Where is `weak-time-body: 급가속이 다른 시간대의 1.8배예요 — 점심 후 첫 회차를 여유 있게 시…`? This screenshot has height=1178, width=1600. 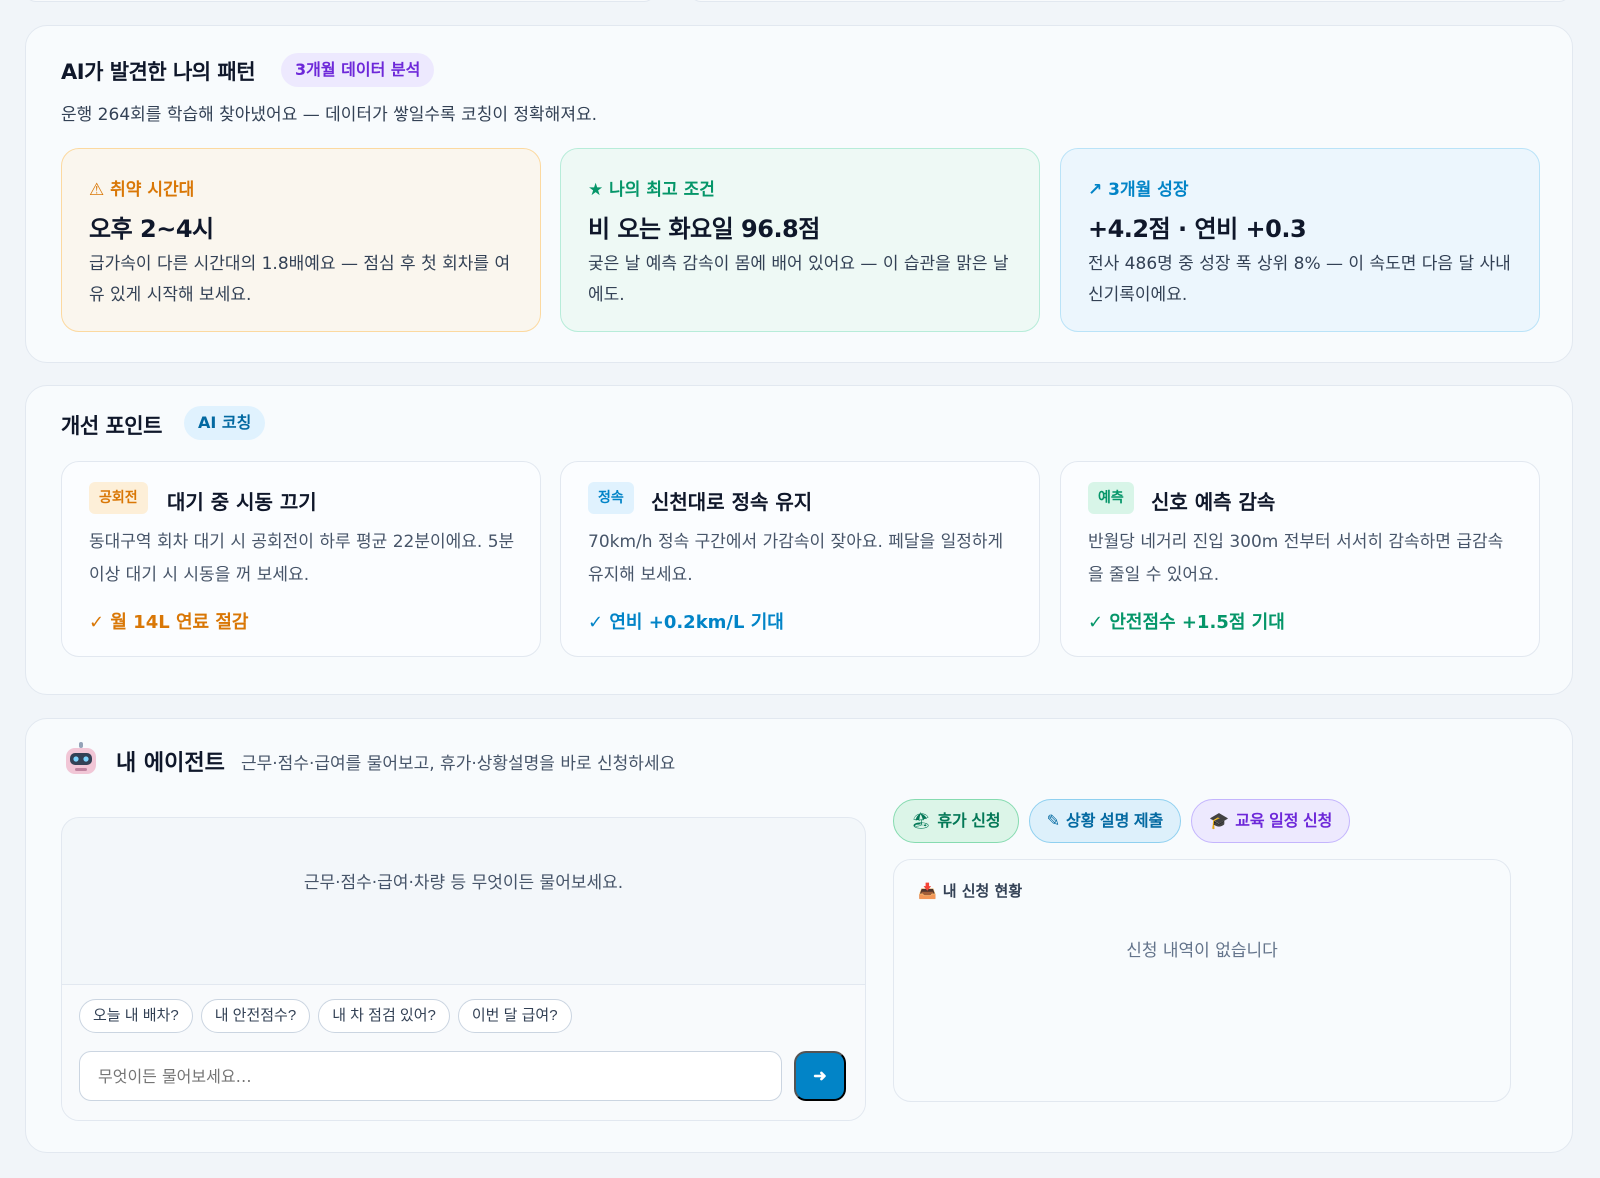 weak-time-body: 급가속이 다른 시간대의 1.8배예요 — 점심 후 첫 회차를 여유 있게 시… is located at coordinates (300, 279).